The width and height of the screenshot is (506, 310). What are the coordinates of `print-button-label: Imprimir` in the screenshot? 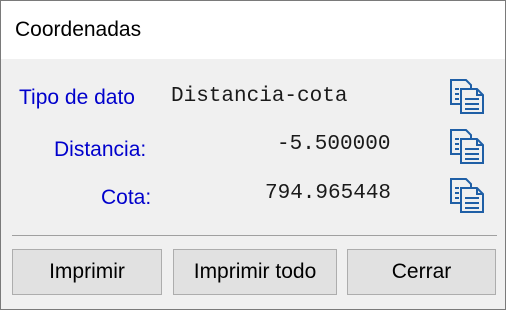 It's located at (87, 271).